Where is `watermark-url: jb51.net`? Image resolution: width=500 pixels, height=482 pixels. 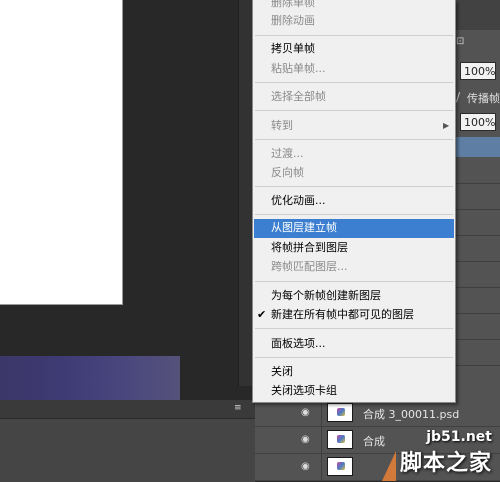 watermark-url: jb51.net is located at coordinates (459, 437).